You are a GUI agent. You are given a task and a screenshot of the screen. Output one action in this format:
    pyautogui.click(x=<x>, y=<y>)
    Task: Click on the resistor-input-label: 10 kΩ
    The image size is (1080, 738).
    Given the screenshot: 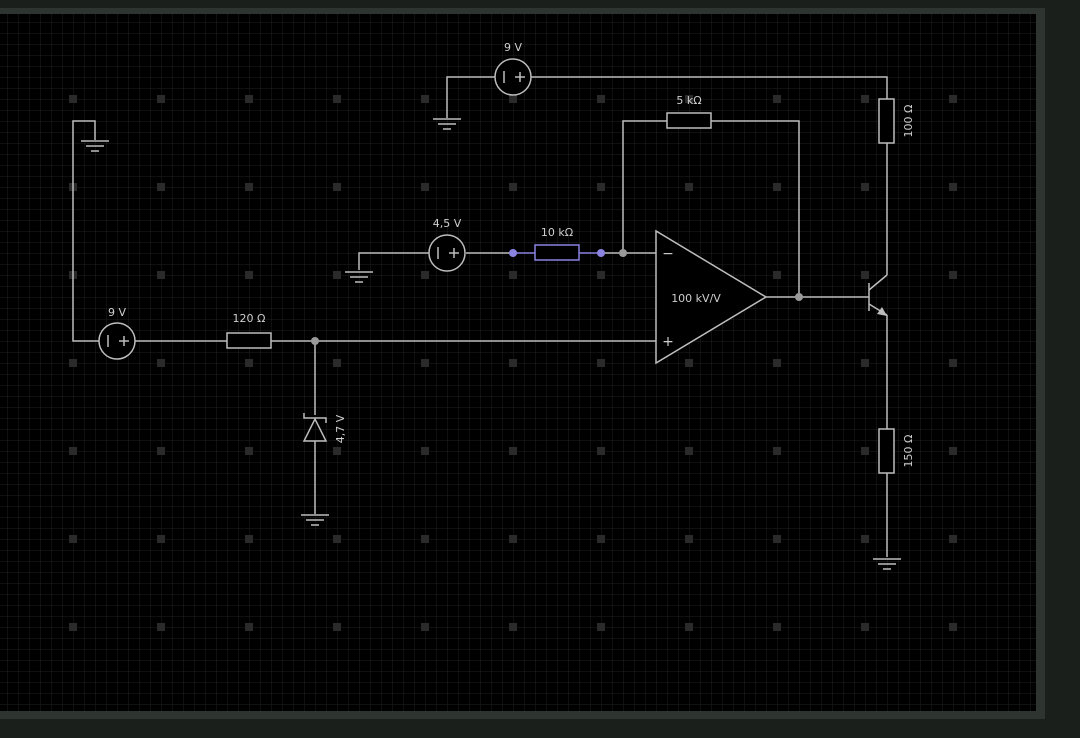 What is the action you would take?
    pyautogui.click(x=557, y=232)
    